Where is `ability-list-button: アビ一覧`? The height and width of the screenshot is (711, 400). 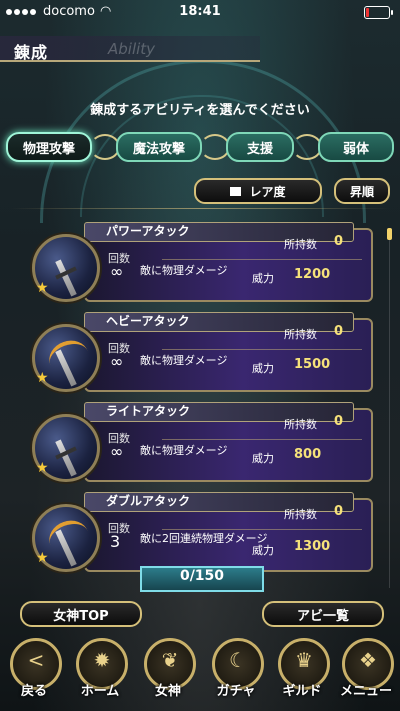 ability-list-button: アビ一覧 is located at coordinates (323, 614).